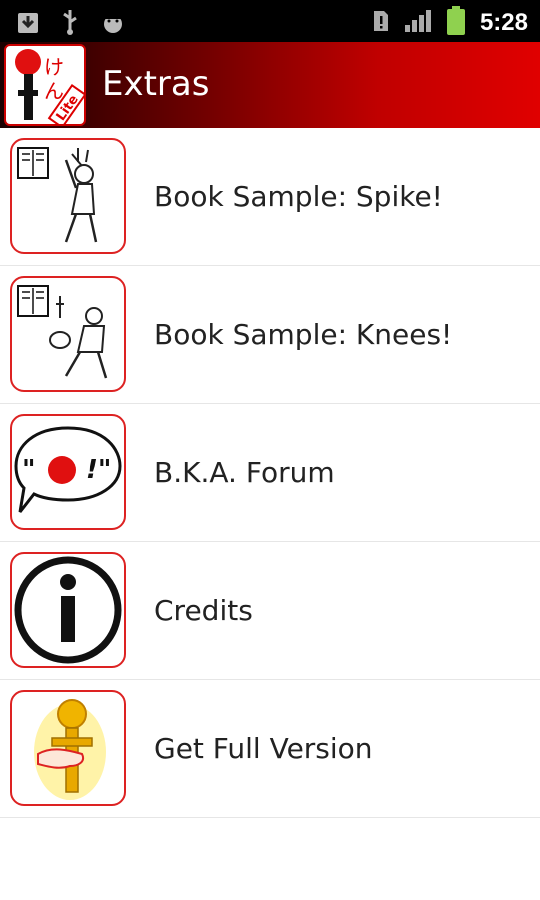 The width and height of the screenshot is (540, 900). What do you see at coordinates (418, 23) in the screenshot?
I see `signal-icon` at bounding box center [418, 23].